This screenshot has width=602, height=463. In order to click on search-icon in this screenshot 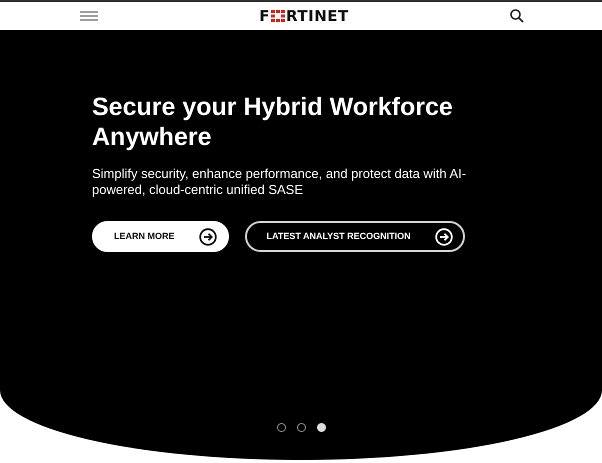, I will do `click(517, 16)`.